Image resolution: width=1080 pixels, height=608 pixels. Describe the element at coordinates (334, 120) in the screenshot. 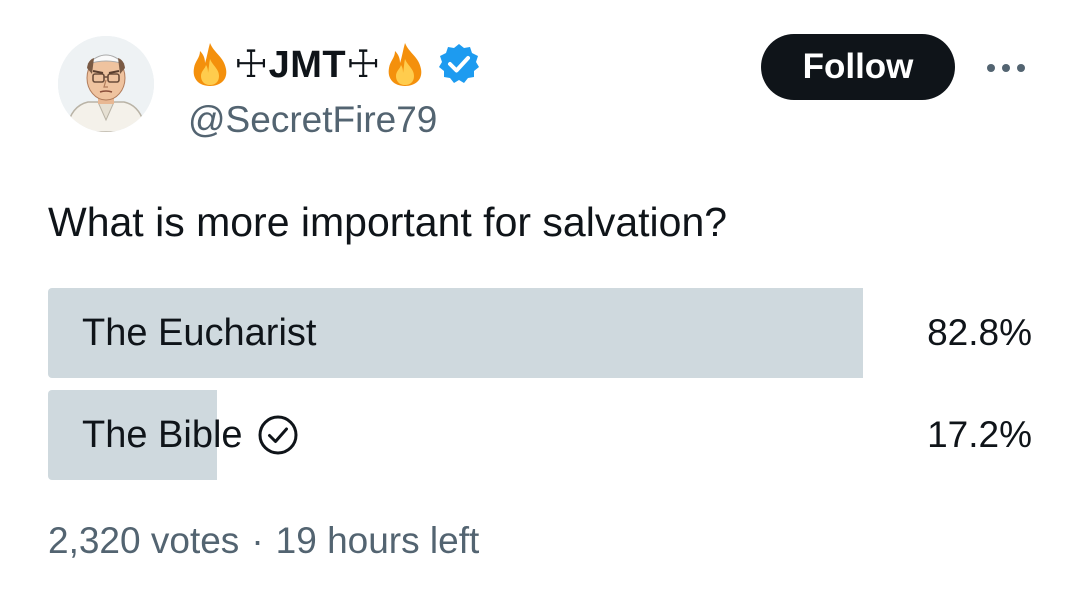

I see `user-handle: @SecretFire79` at that location.